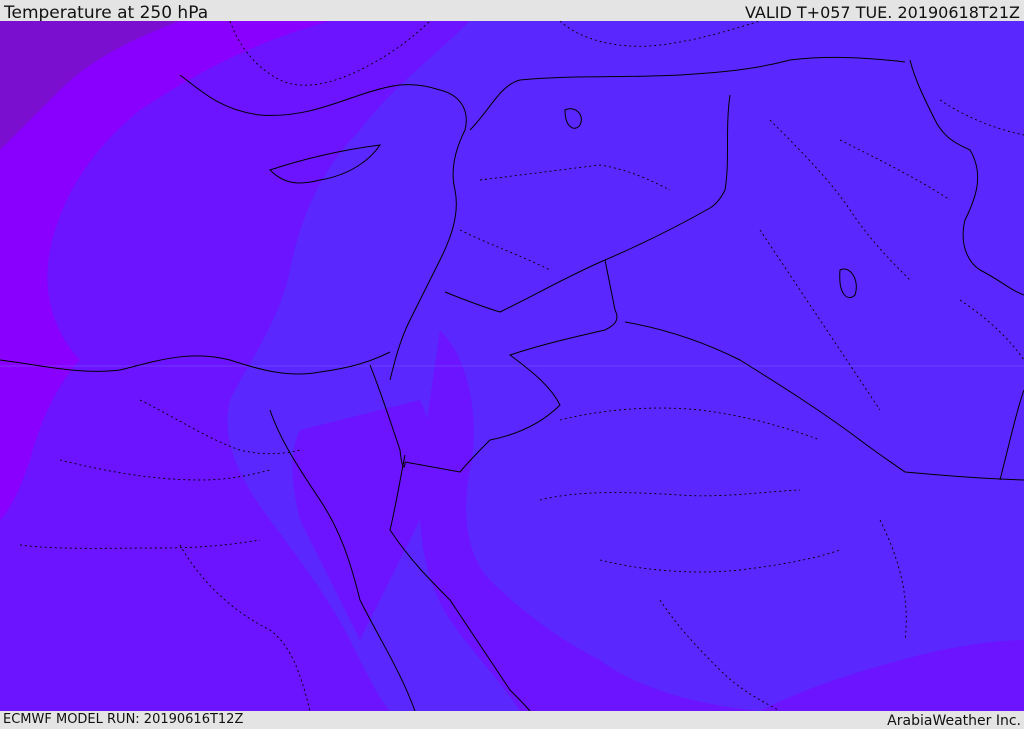 The image size is (1024, 729). Describe the element at coordinates (106, 13) in the screenshot. I see `map-title: Temperature at 250 hPa` at that location.